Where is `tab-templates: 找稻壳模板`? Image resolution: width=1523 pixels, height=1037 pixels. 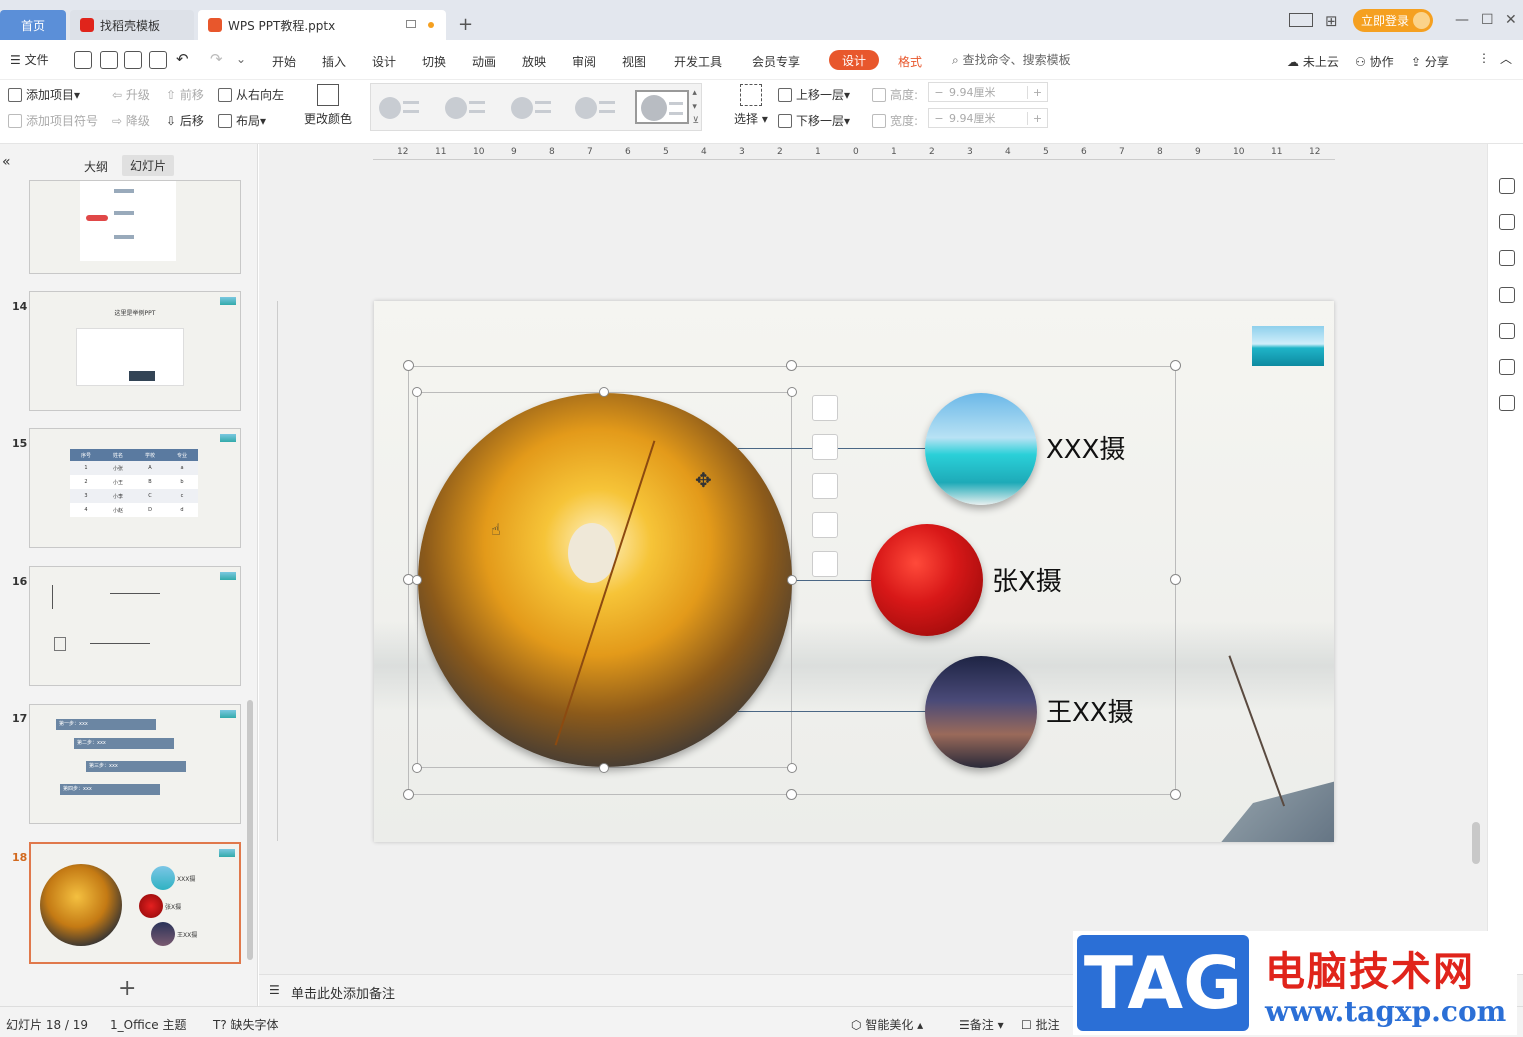
tab-templates: 找稻壳模板 is located at coordinates (132, 25).